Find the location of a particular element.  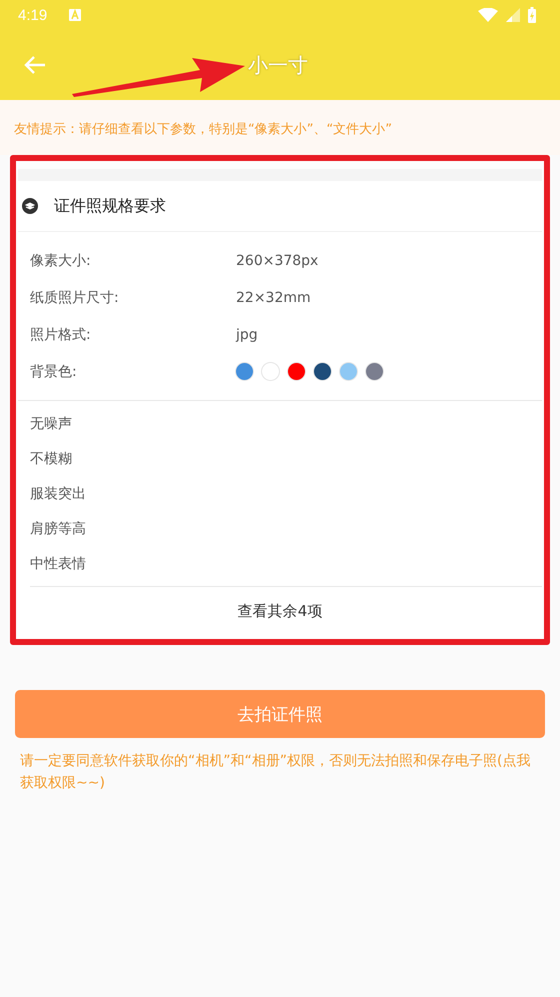

card-title: 证件照规格要求 is located at coordinates (110, 206).